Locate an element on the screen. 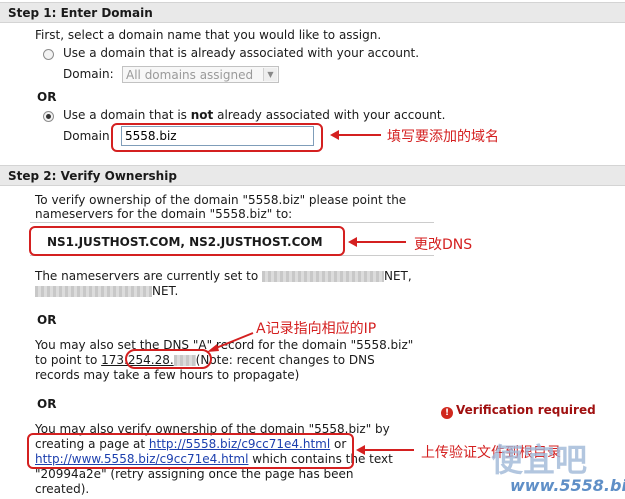  nameserver-callout is located at coordinates (187, 241).